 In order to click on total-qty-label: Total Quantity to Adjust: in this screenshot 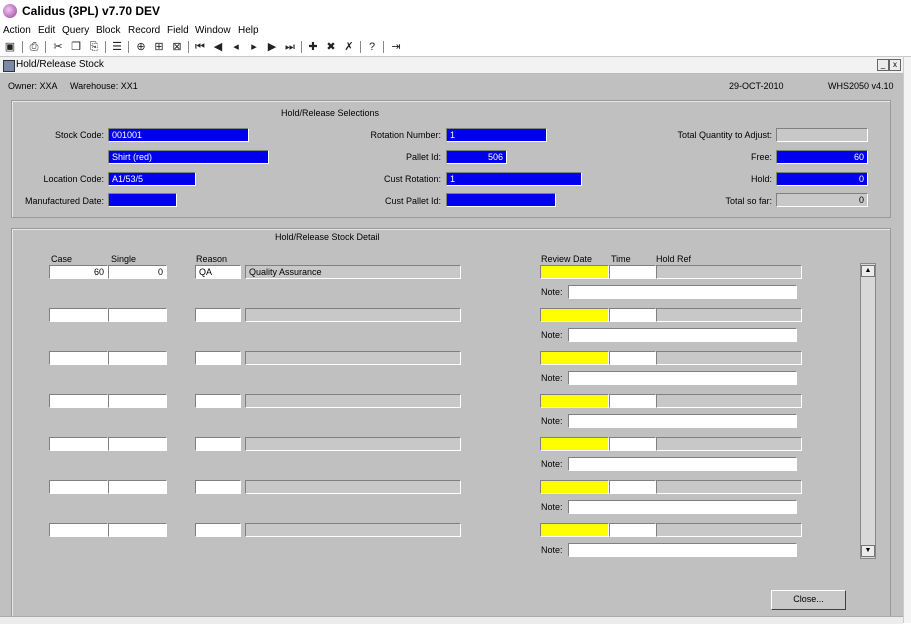, I will do `click(724, 135)`.